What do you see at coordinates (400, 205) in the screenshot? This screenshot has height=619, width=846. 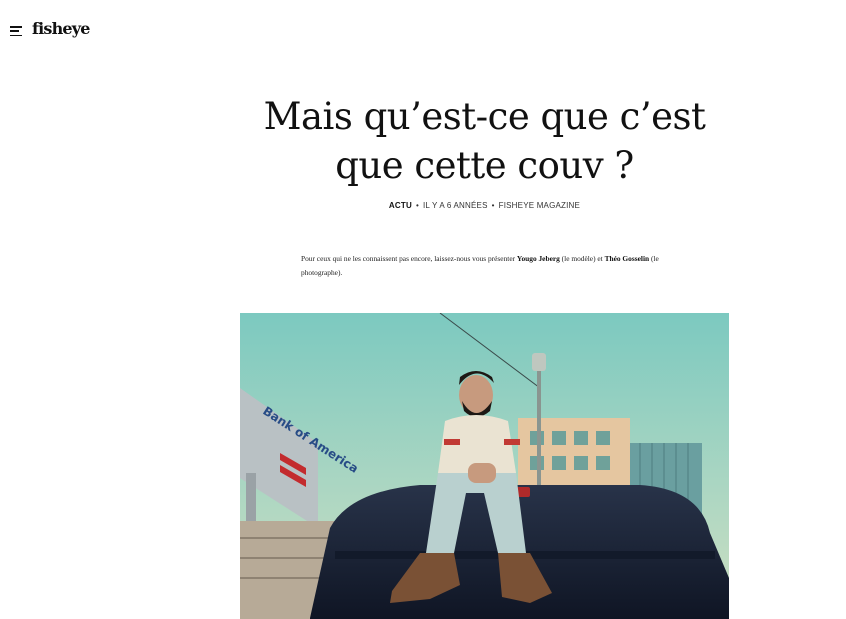 I see `category-link: ACTU` at bounding box center [400, 205].